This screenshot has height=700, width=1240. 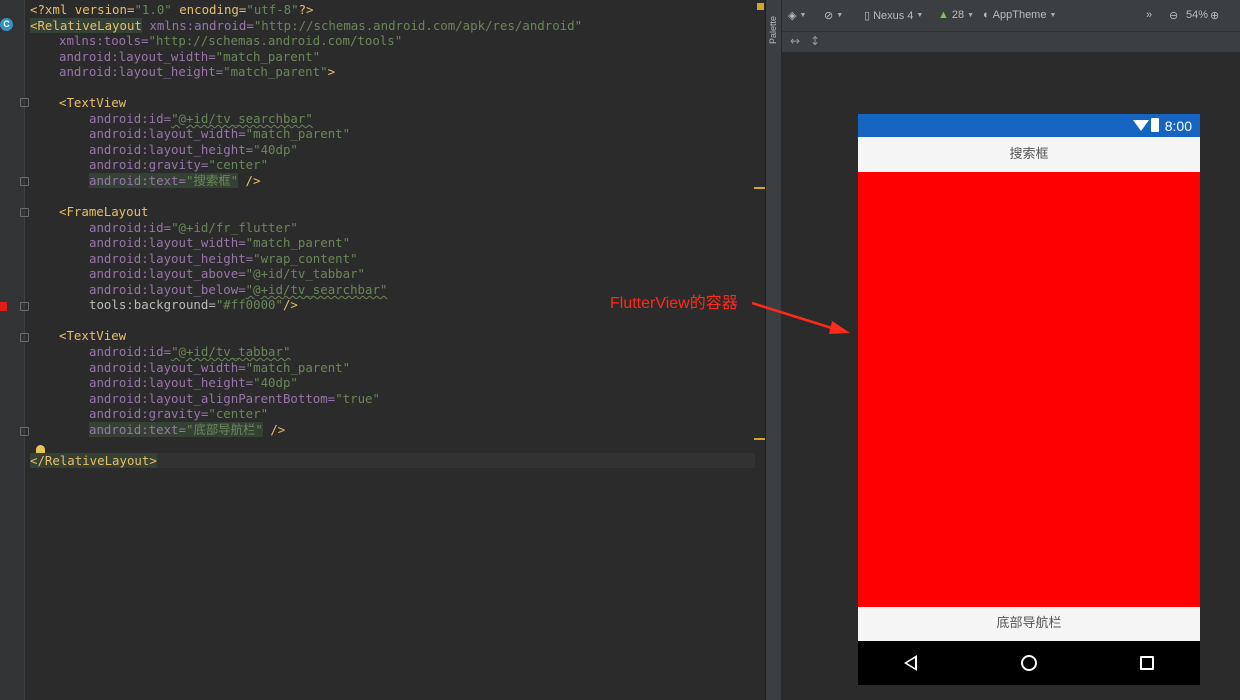 I want to click on arrow-head, so click(x=839, y=327).